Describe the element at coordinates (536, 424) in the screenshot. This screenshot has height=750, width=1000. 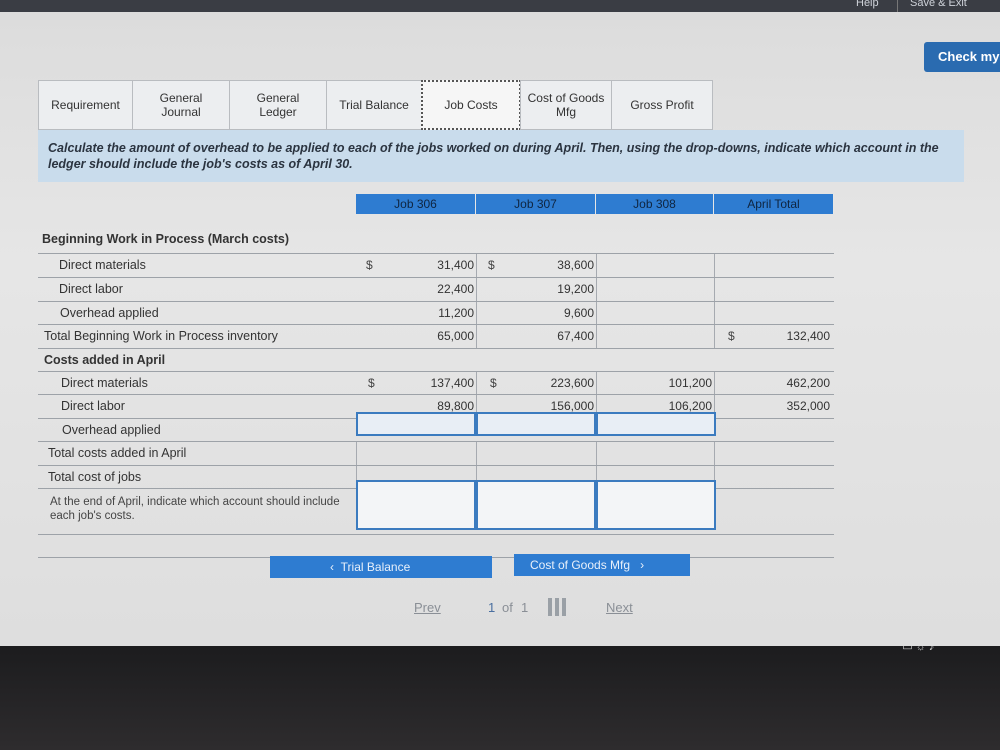
I see `job-307-overhead-input` at that location.